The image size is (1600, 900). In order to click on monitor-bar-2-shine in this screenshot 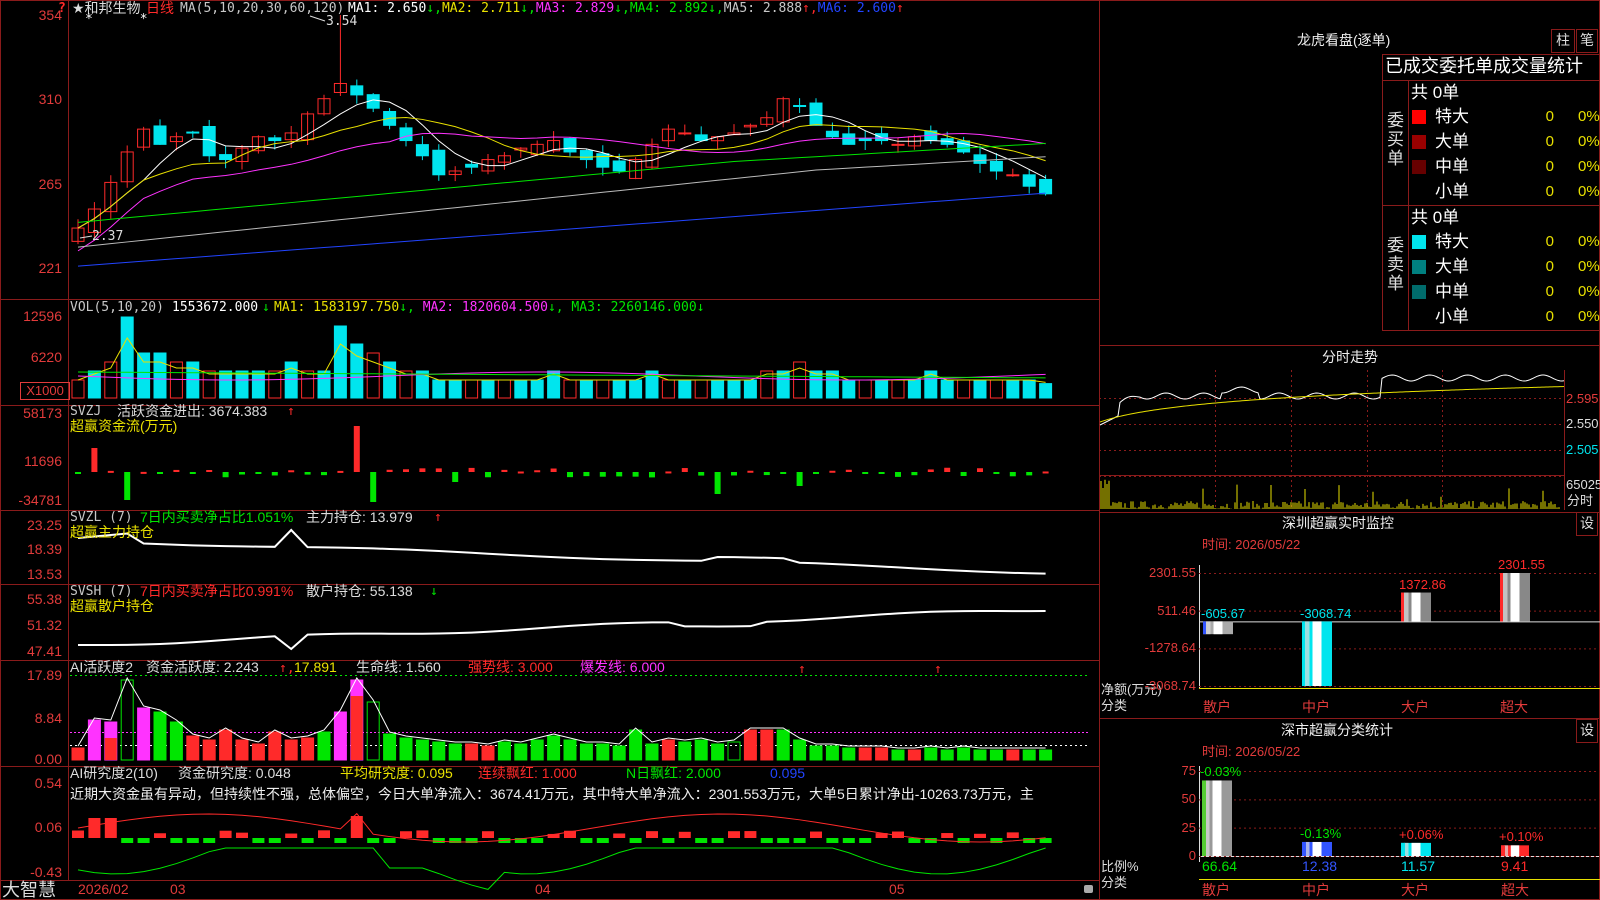, I will do `click(1317, 653)`.